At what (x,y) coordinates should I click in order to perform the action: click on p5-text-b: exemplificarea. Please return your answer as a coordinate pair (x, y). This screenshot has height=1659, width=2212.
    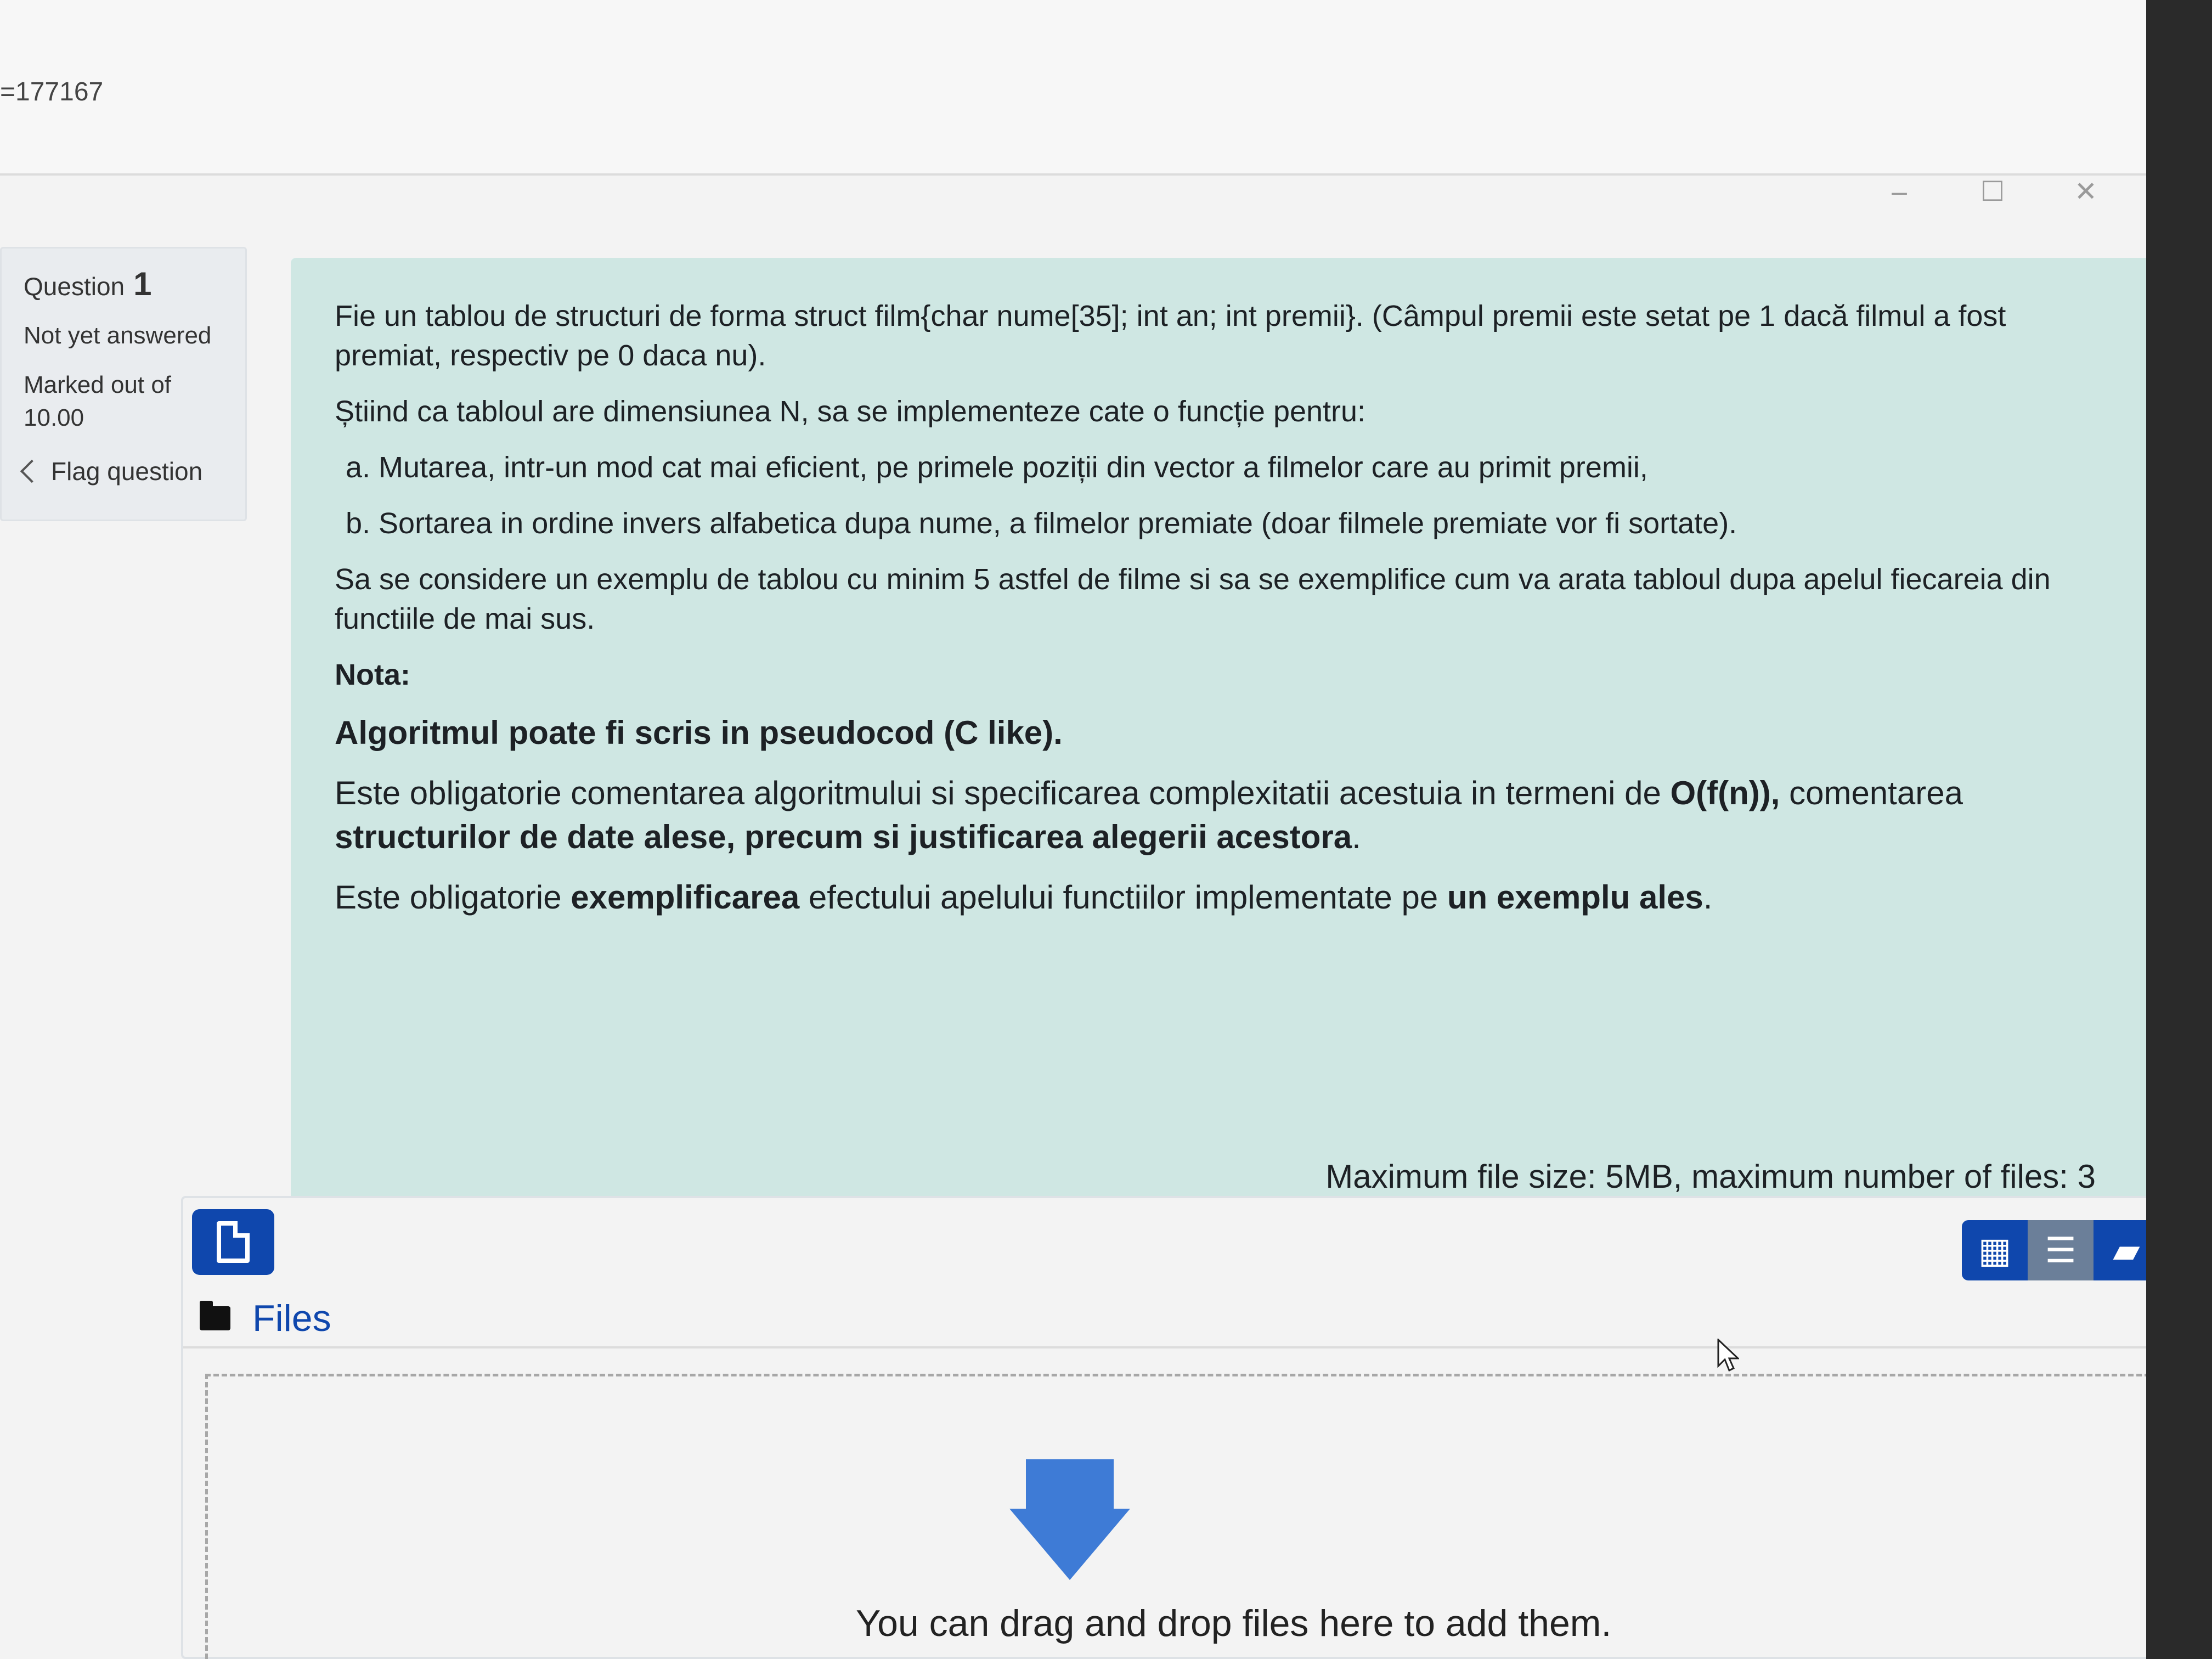
    Looking at the image, I should click on (685, 897).